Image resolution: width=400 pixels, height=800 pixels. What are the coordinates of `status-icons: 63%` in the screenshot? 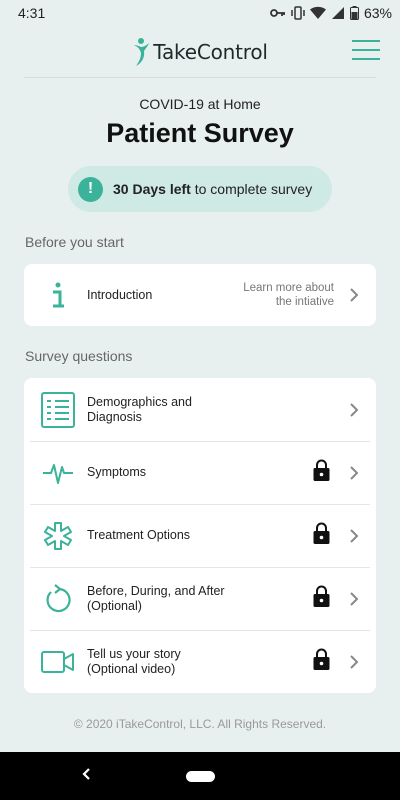 It's located at (331, 13).